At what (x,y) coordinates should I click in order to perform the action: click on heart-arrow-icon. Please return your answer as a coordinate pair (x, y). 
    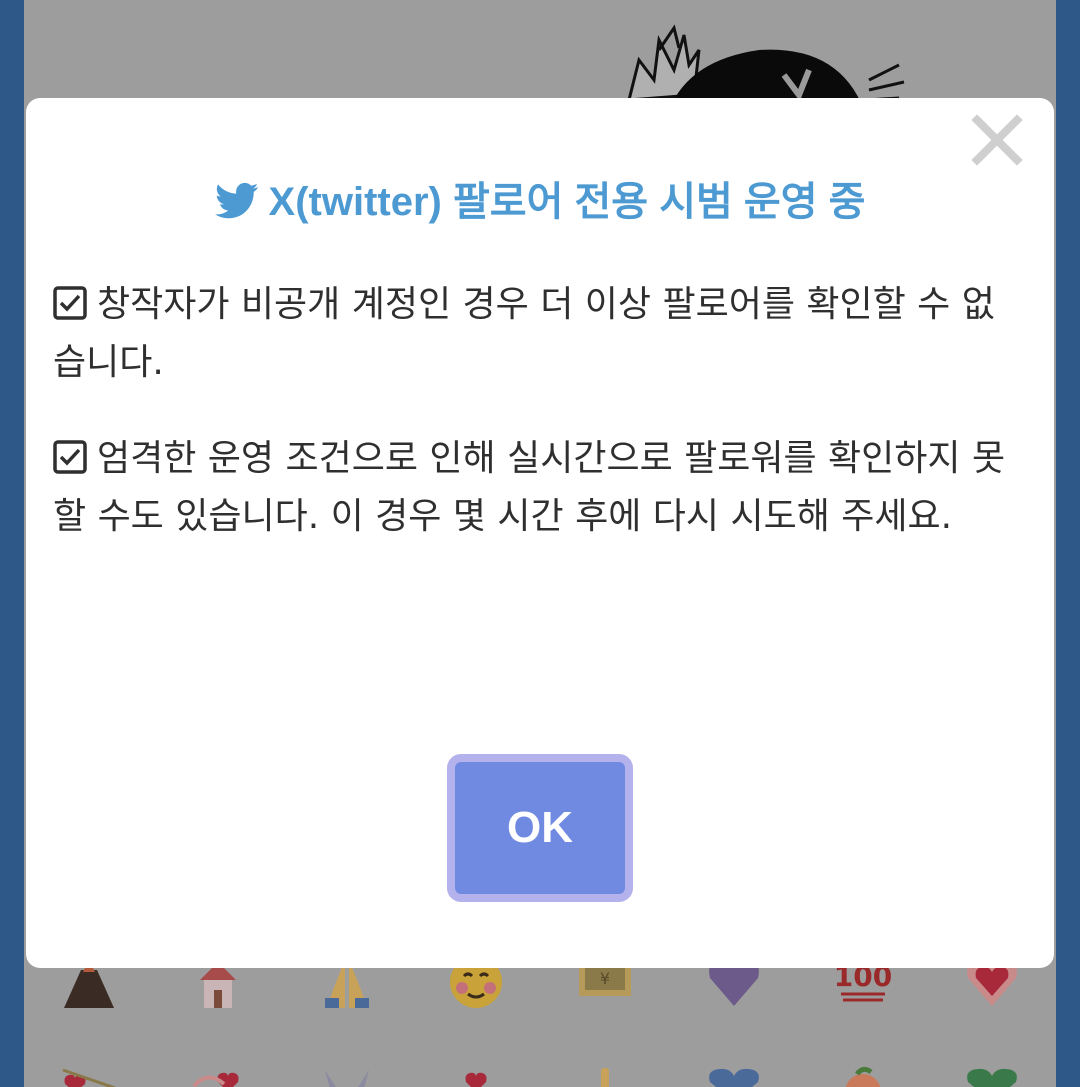
    Looking at the image, I should click on (88, 1074).